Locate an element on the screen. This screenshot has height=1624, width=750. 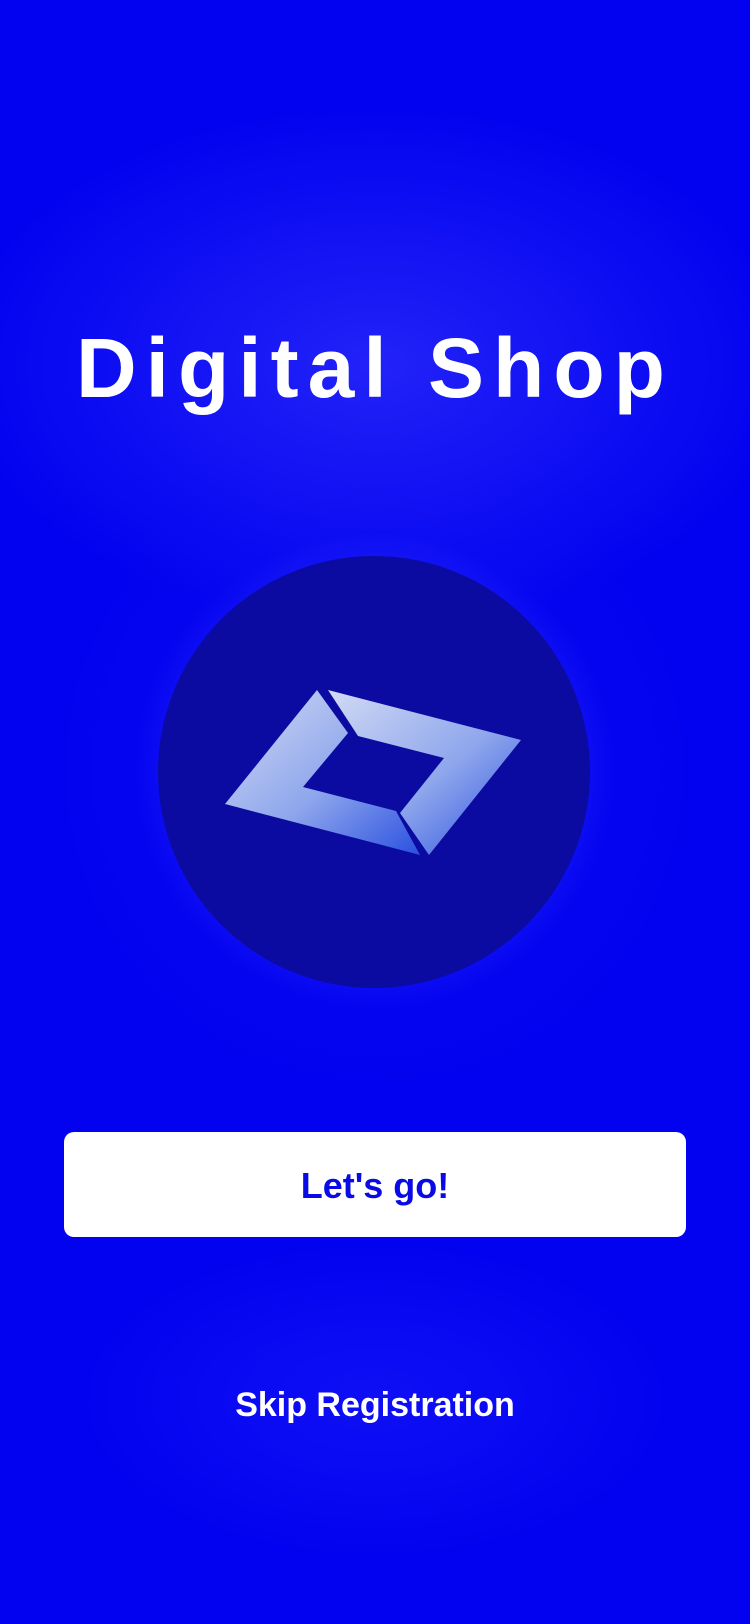
skip-registration-link: Skip Registration is located at coordinates (375, 1405).